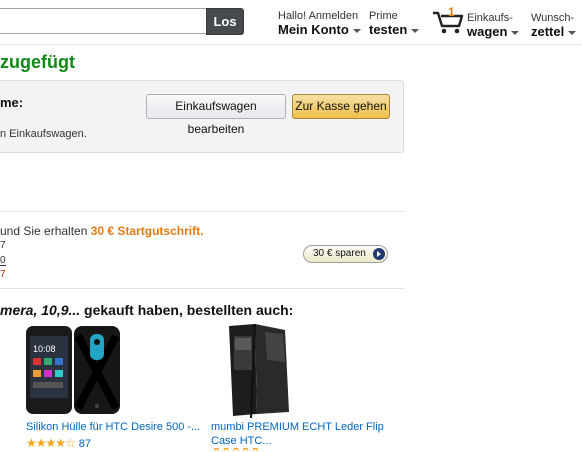 The image size is (582, 452). I want to click on promo-text-main: und Sie erhalten, so click(45, 231).